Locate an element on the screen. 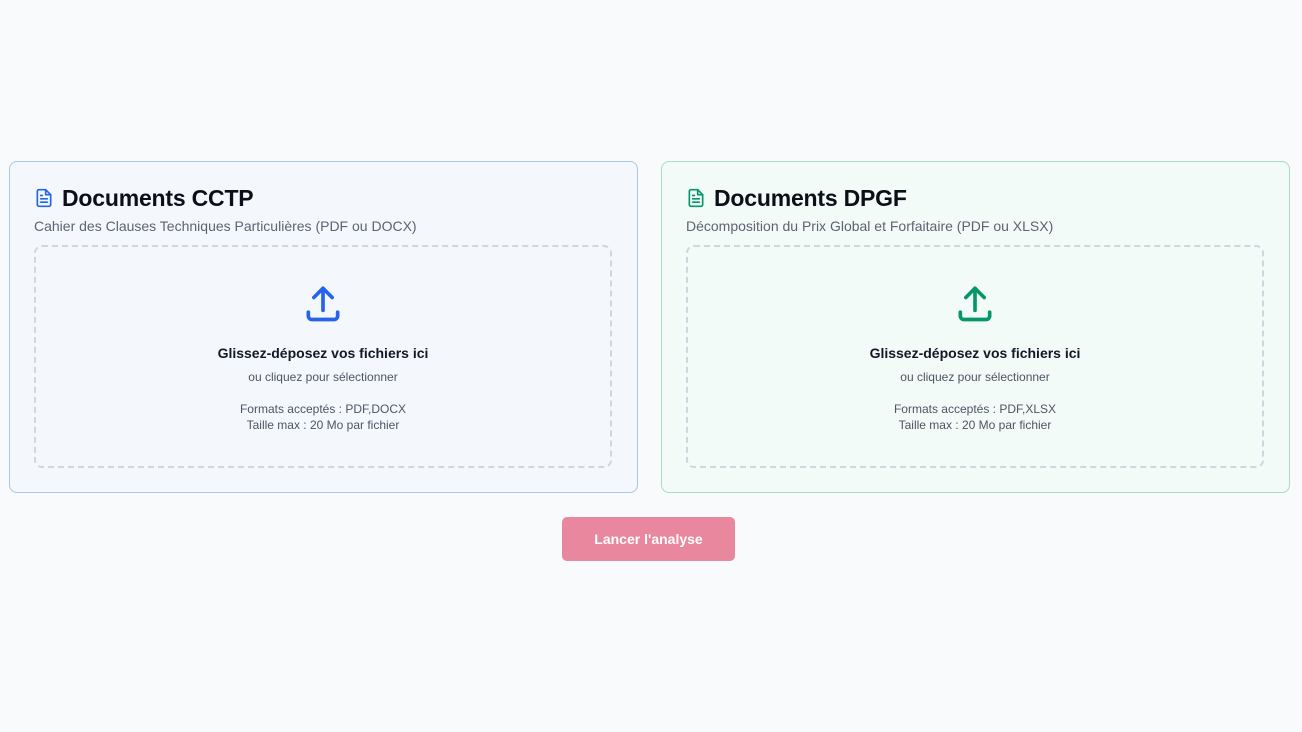  cctp-accepted-formats: Formats acceptés : PDF,DOCX is located at coordinates (323, 409).